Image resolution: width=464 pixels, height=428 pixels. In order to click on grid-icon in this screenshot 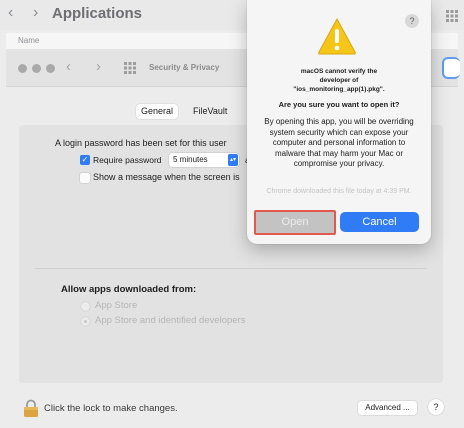, I will do `click(452, 16)`.